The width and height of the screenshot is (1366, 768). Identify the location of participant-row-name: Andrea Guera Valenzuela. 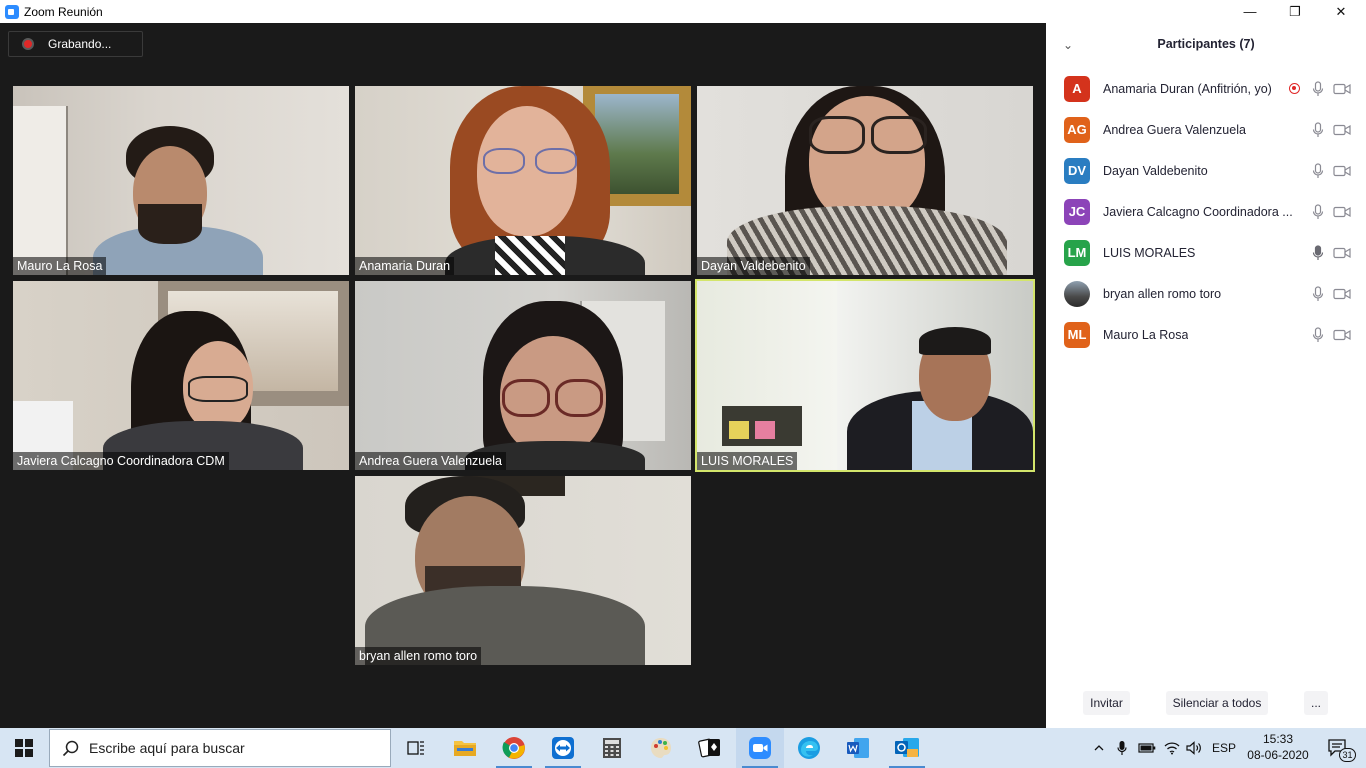
(1174, 129).